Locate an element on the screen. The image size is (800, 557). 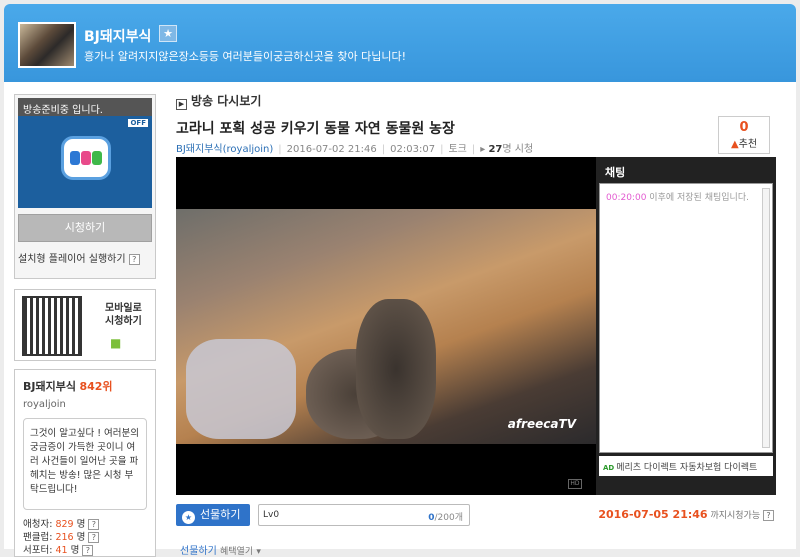
android-icon: ■ is located at coordinates (115, 343).